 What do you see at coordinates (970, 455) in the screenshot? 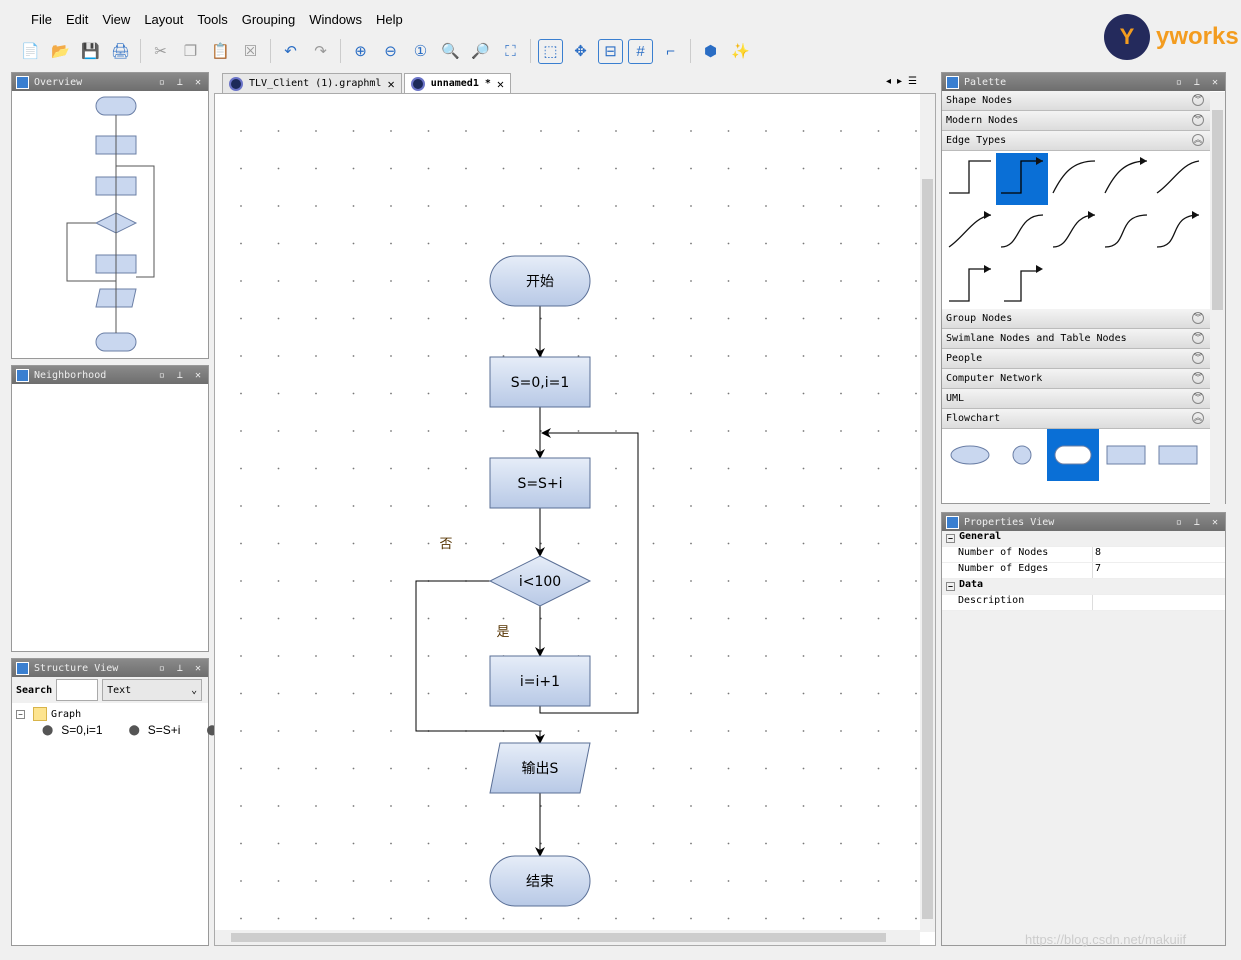
I see `shape-ellipse` at bounding box center [970, 455].